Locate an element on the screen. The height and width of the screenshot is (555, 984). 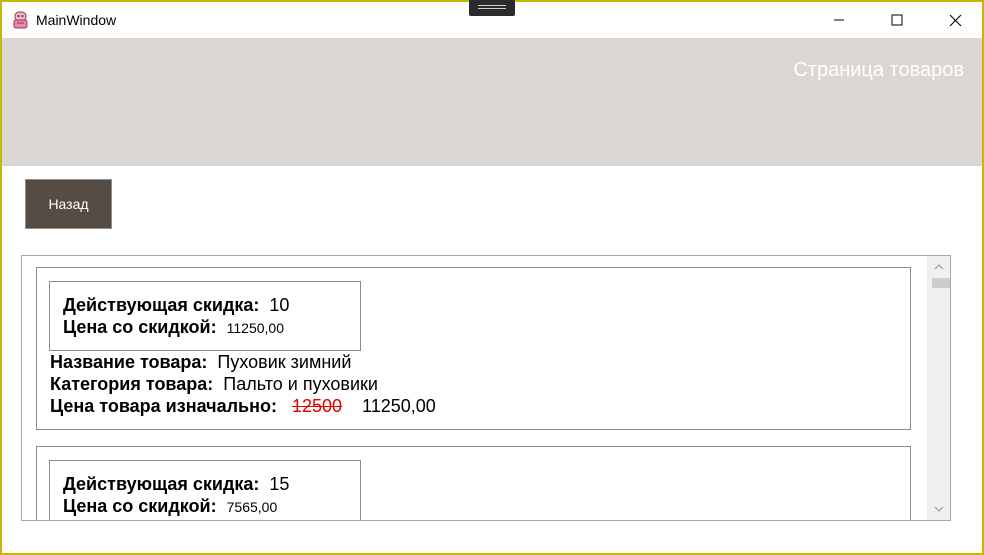
minimize-icon is located at coordinates (839, 20).